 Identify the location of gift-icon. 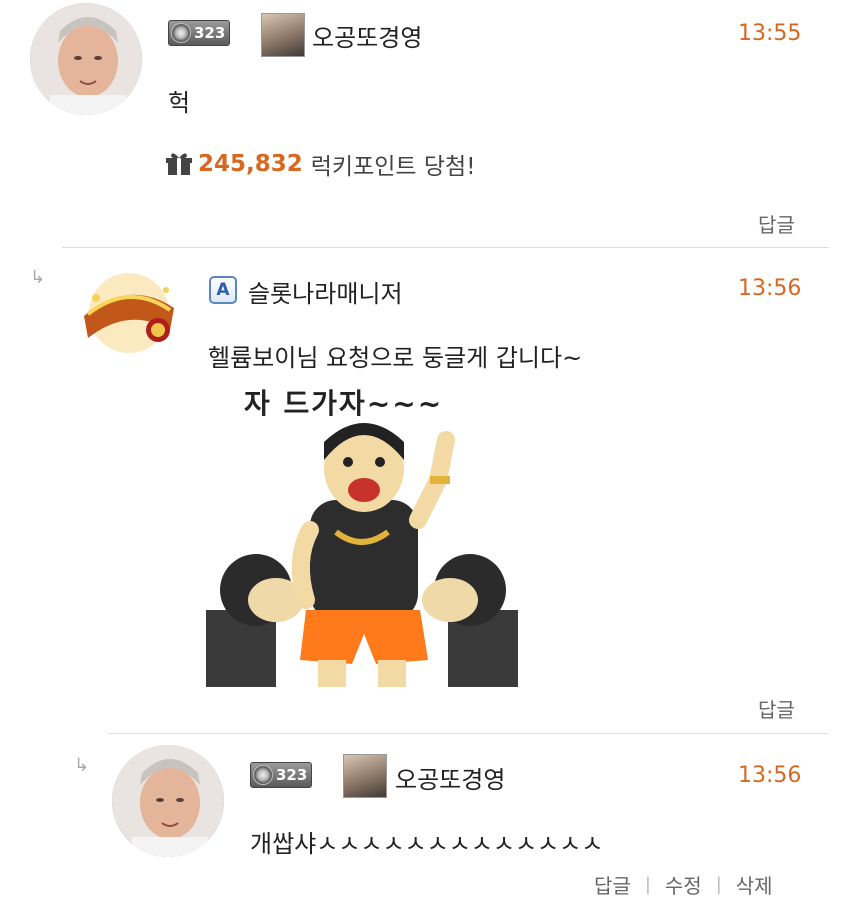
(179, 164).